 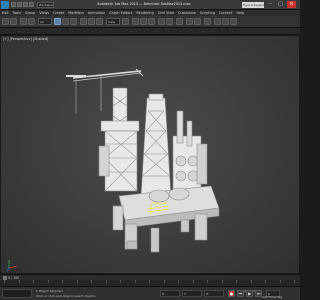 What do you see at coordinates (49, 291) in the screenshot?
I see `status-selection-text: 1 Object Selected` at bounding box center [49, 291].